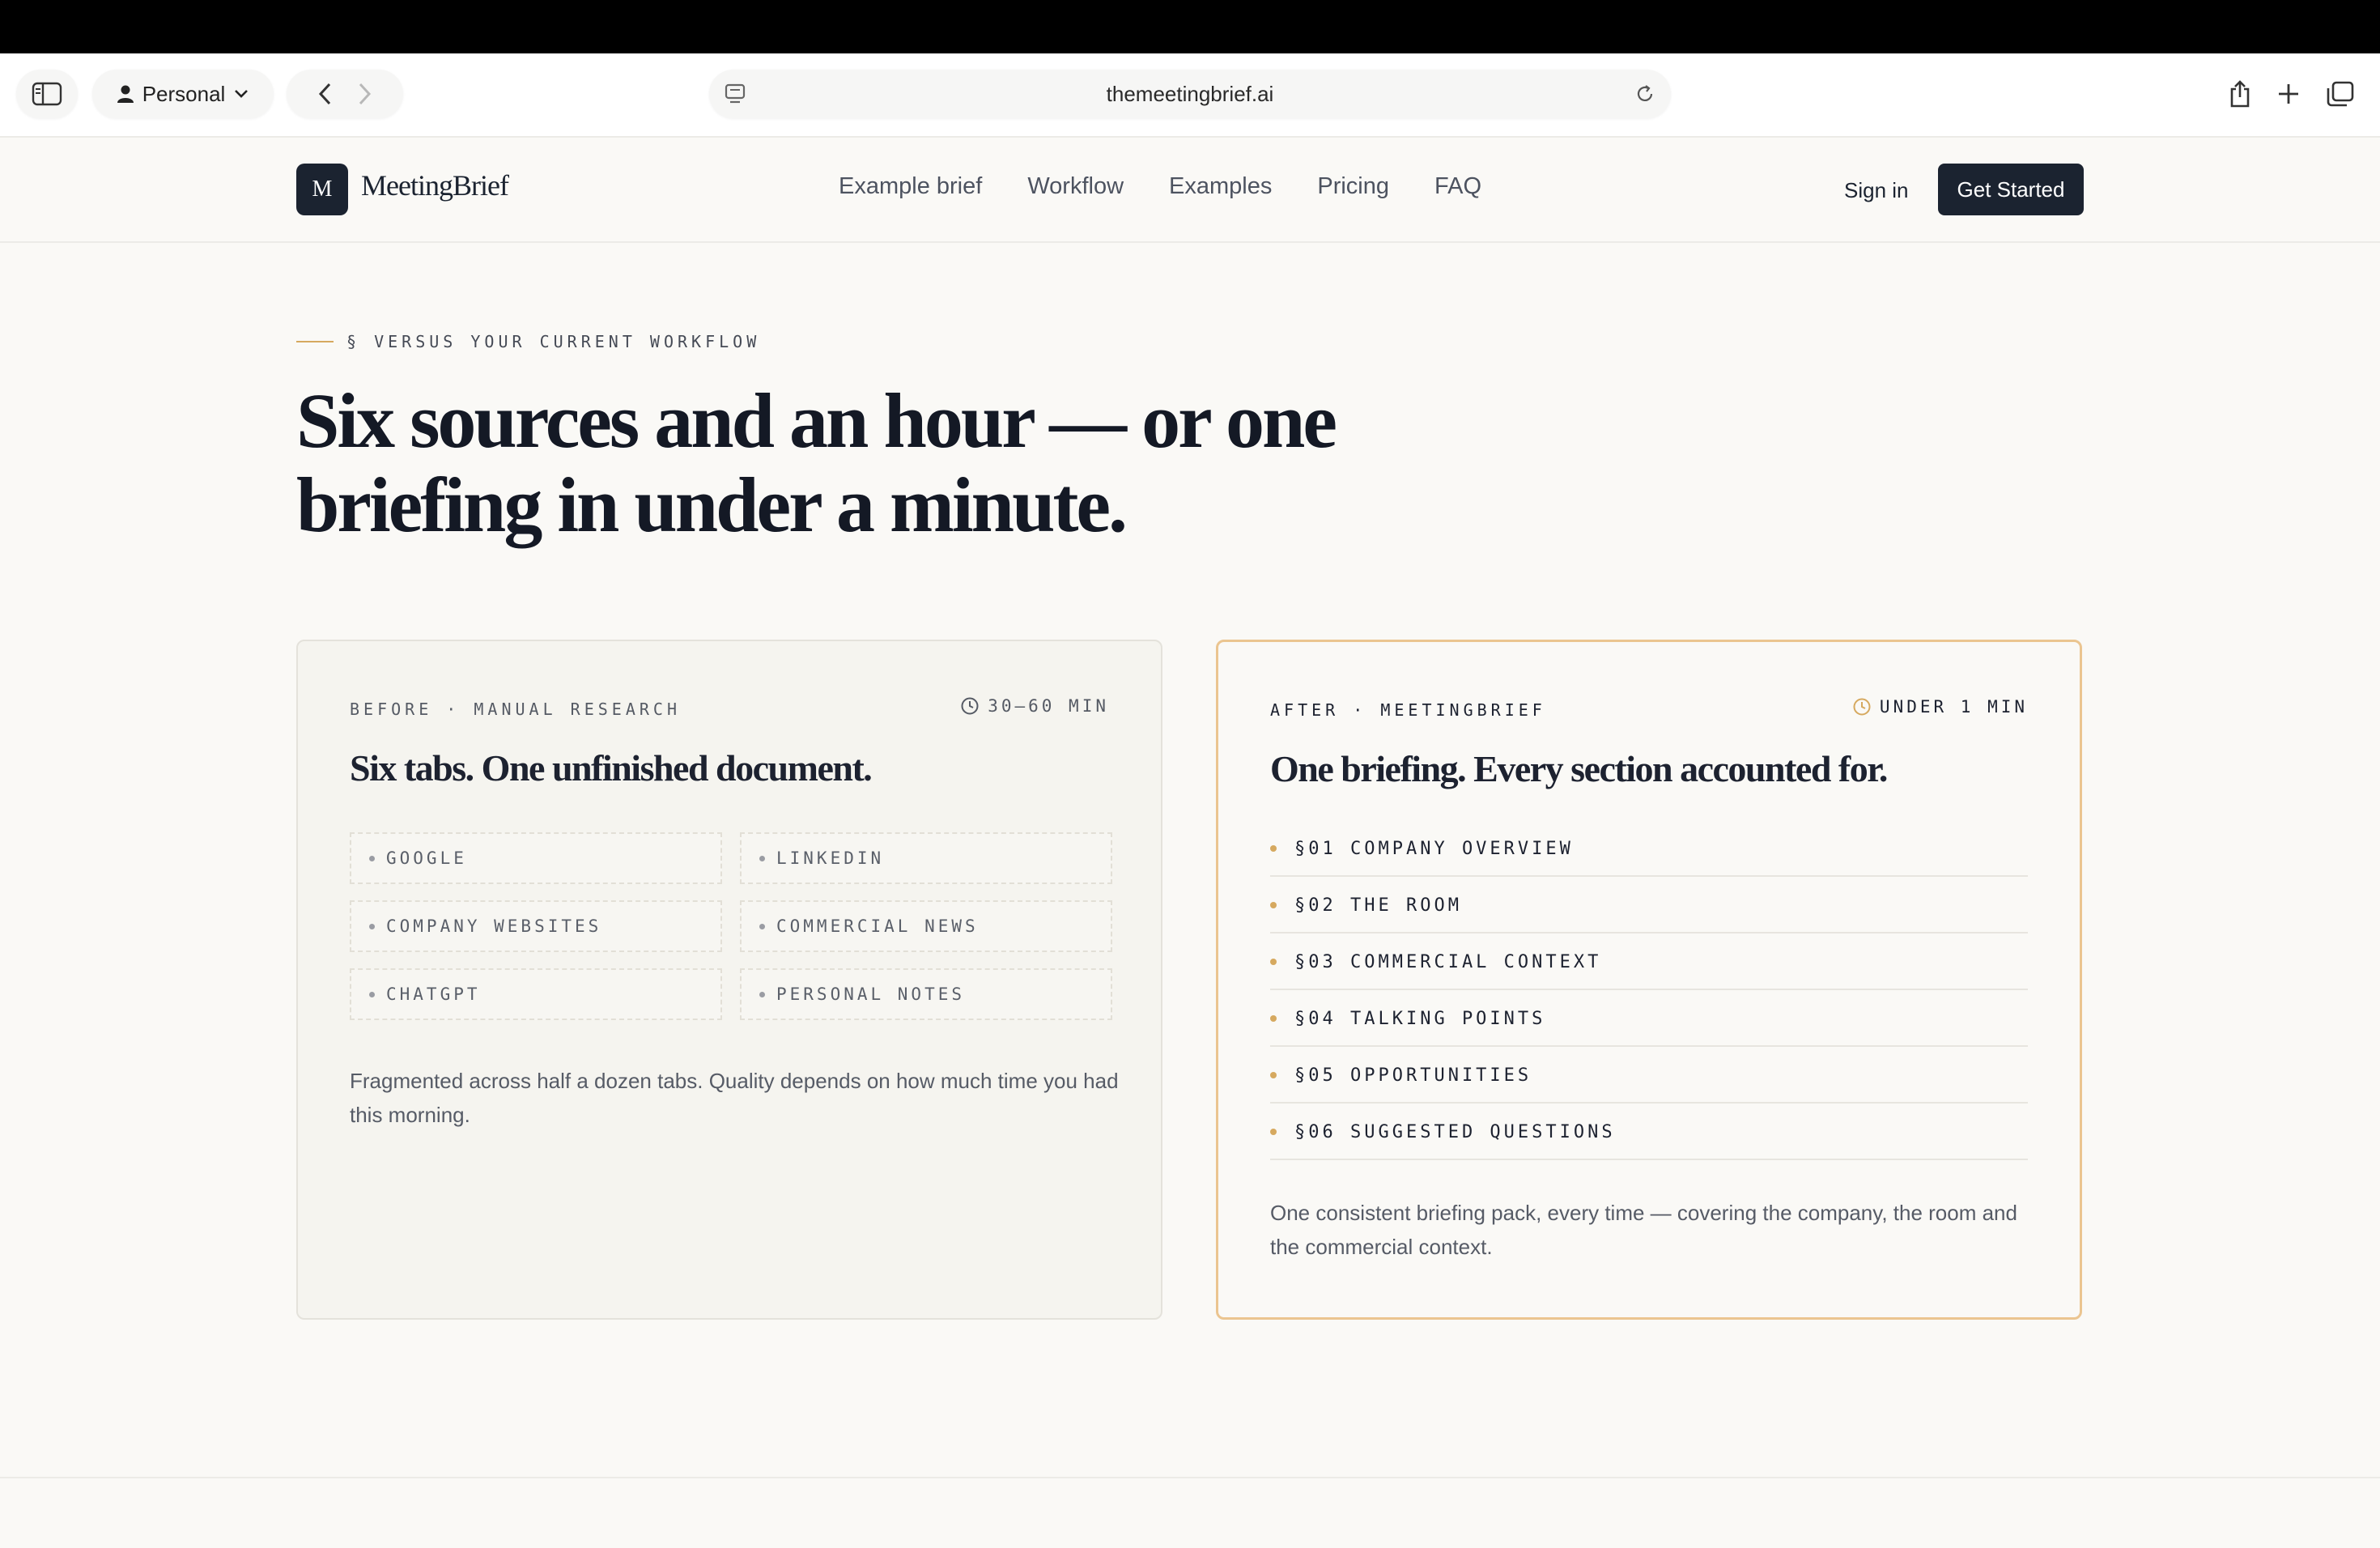 Image resolution: width=2380 pixels, height=1548 pixels. Describe the element at coordinates (426, 858) in the screenshot. I see `source-label: GOOGLE` at that location.